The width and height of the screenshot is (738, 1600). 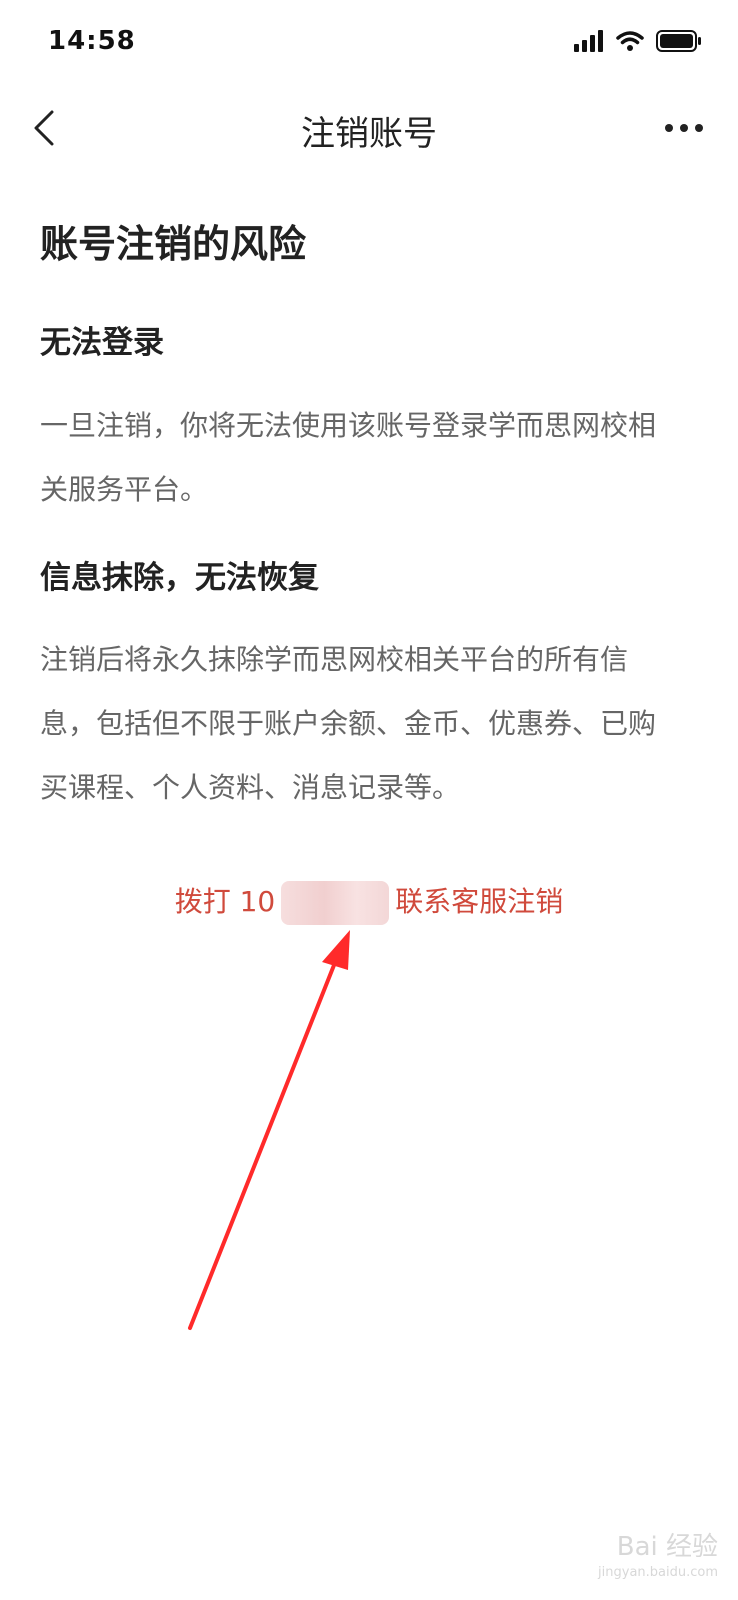 What do you see at coordinates (173, 244) in the screenshot?
I see `risk-title: 账号注销的风险` at bounding box center [173, 244].